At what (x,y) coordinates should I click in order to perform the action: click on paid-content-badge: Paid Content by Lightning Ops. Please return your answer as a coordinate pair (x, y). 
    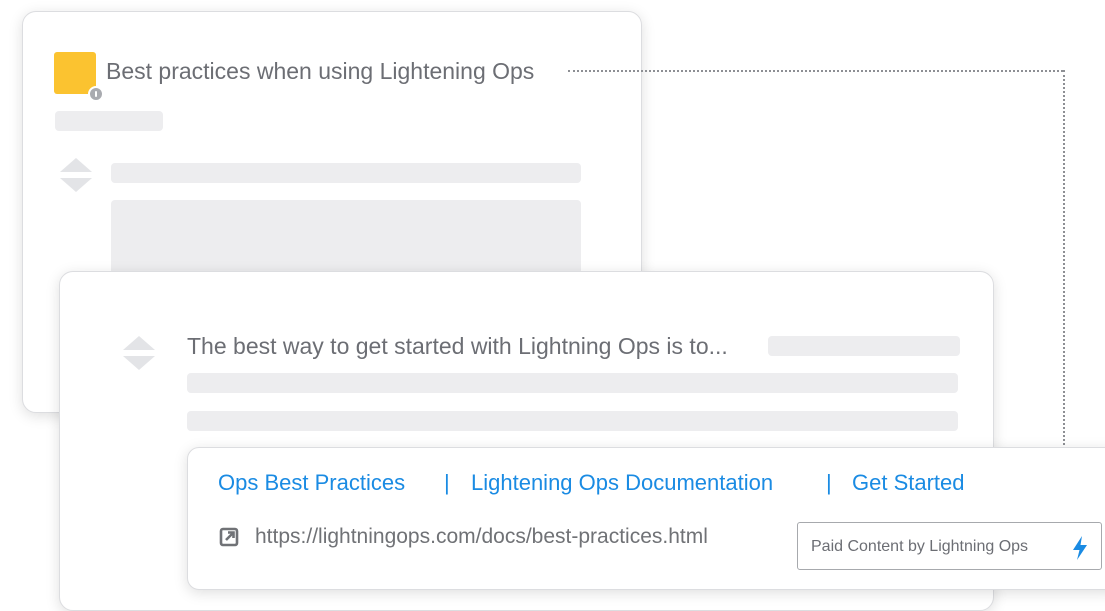
    Looking at the image, I should click on (949, 546).